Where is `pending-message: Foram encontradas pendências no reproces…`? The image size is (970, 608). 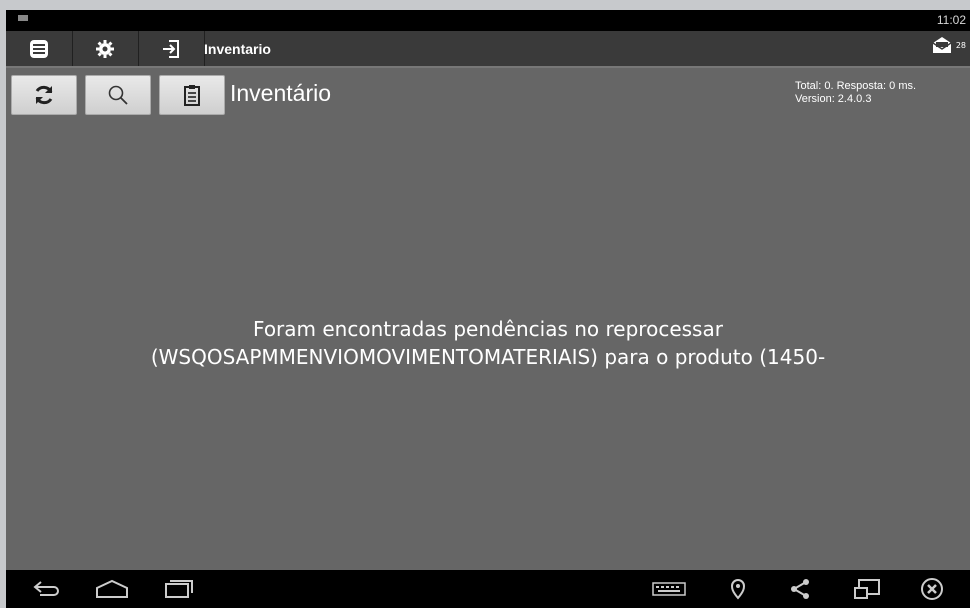 pending-message: Foram encontradas pendências no reproces… is located at coordinates (488, 343).